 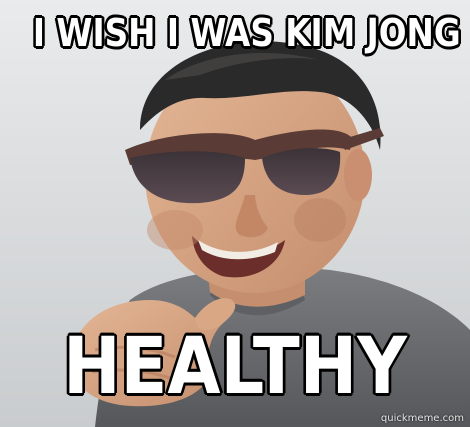 I want to click on ear, so click(x=358, y=175).